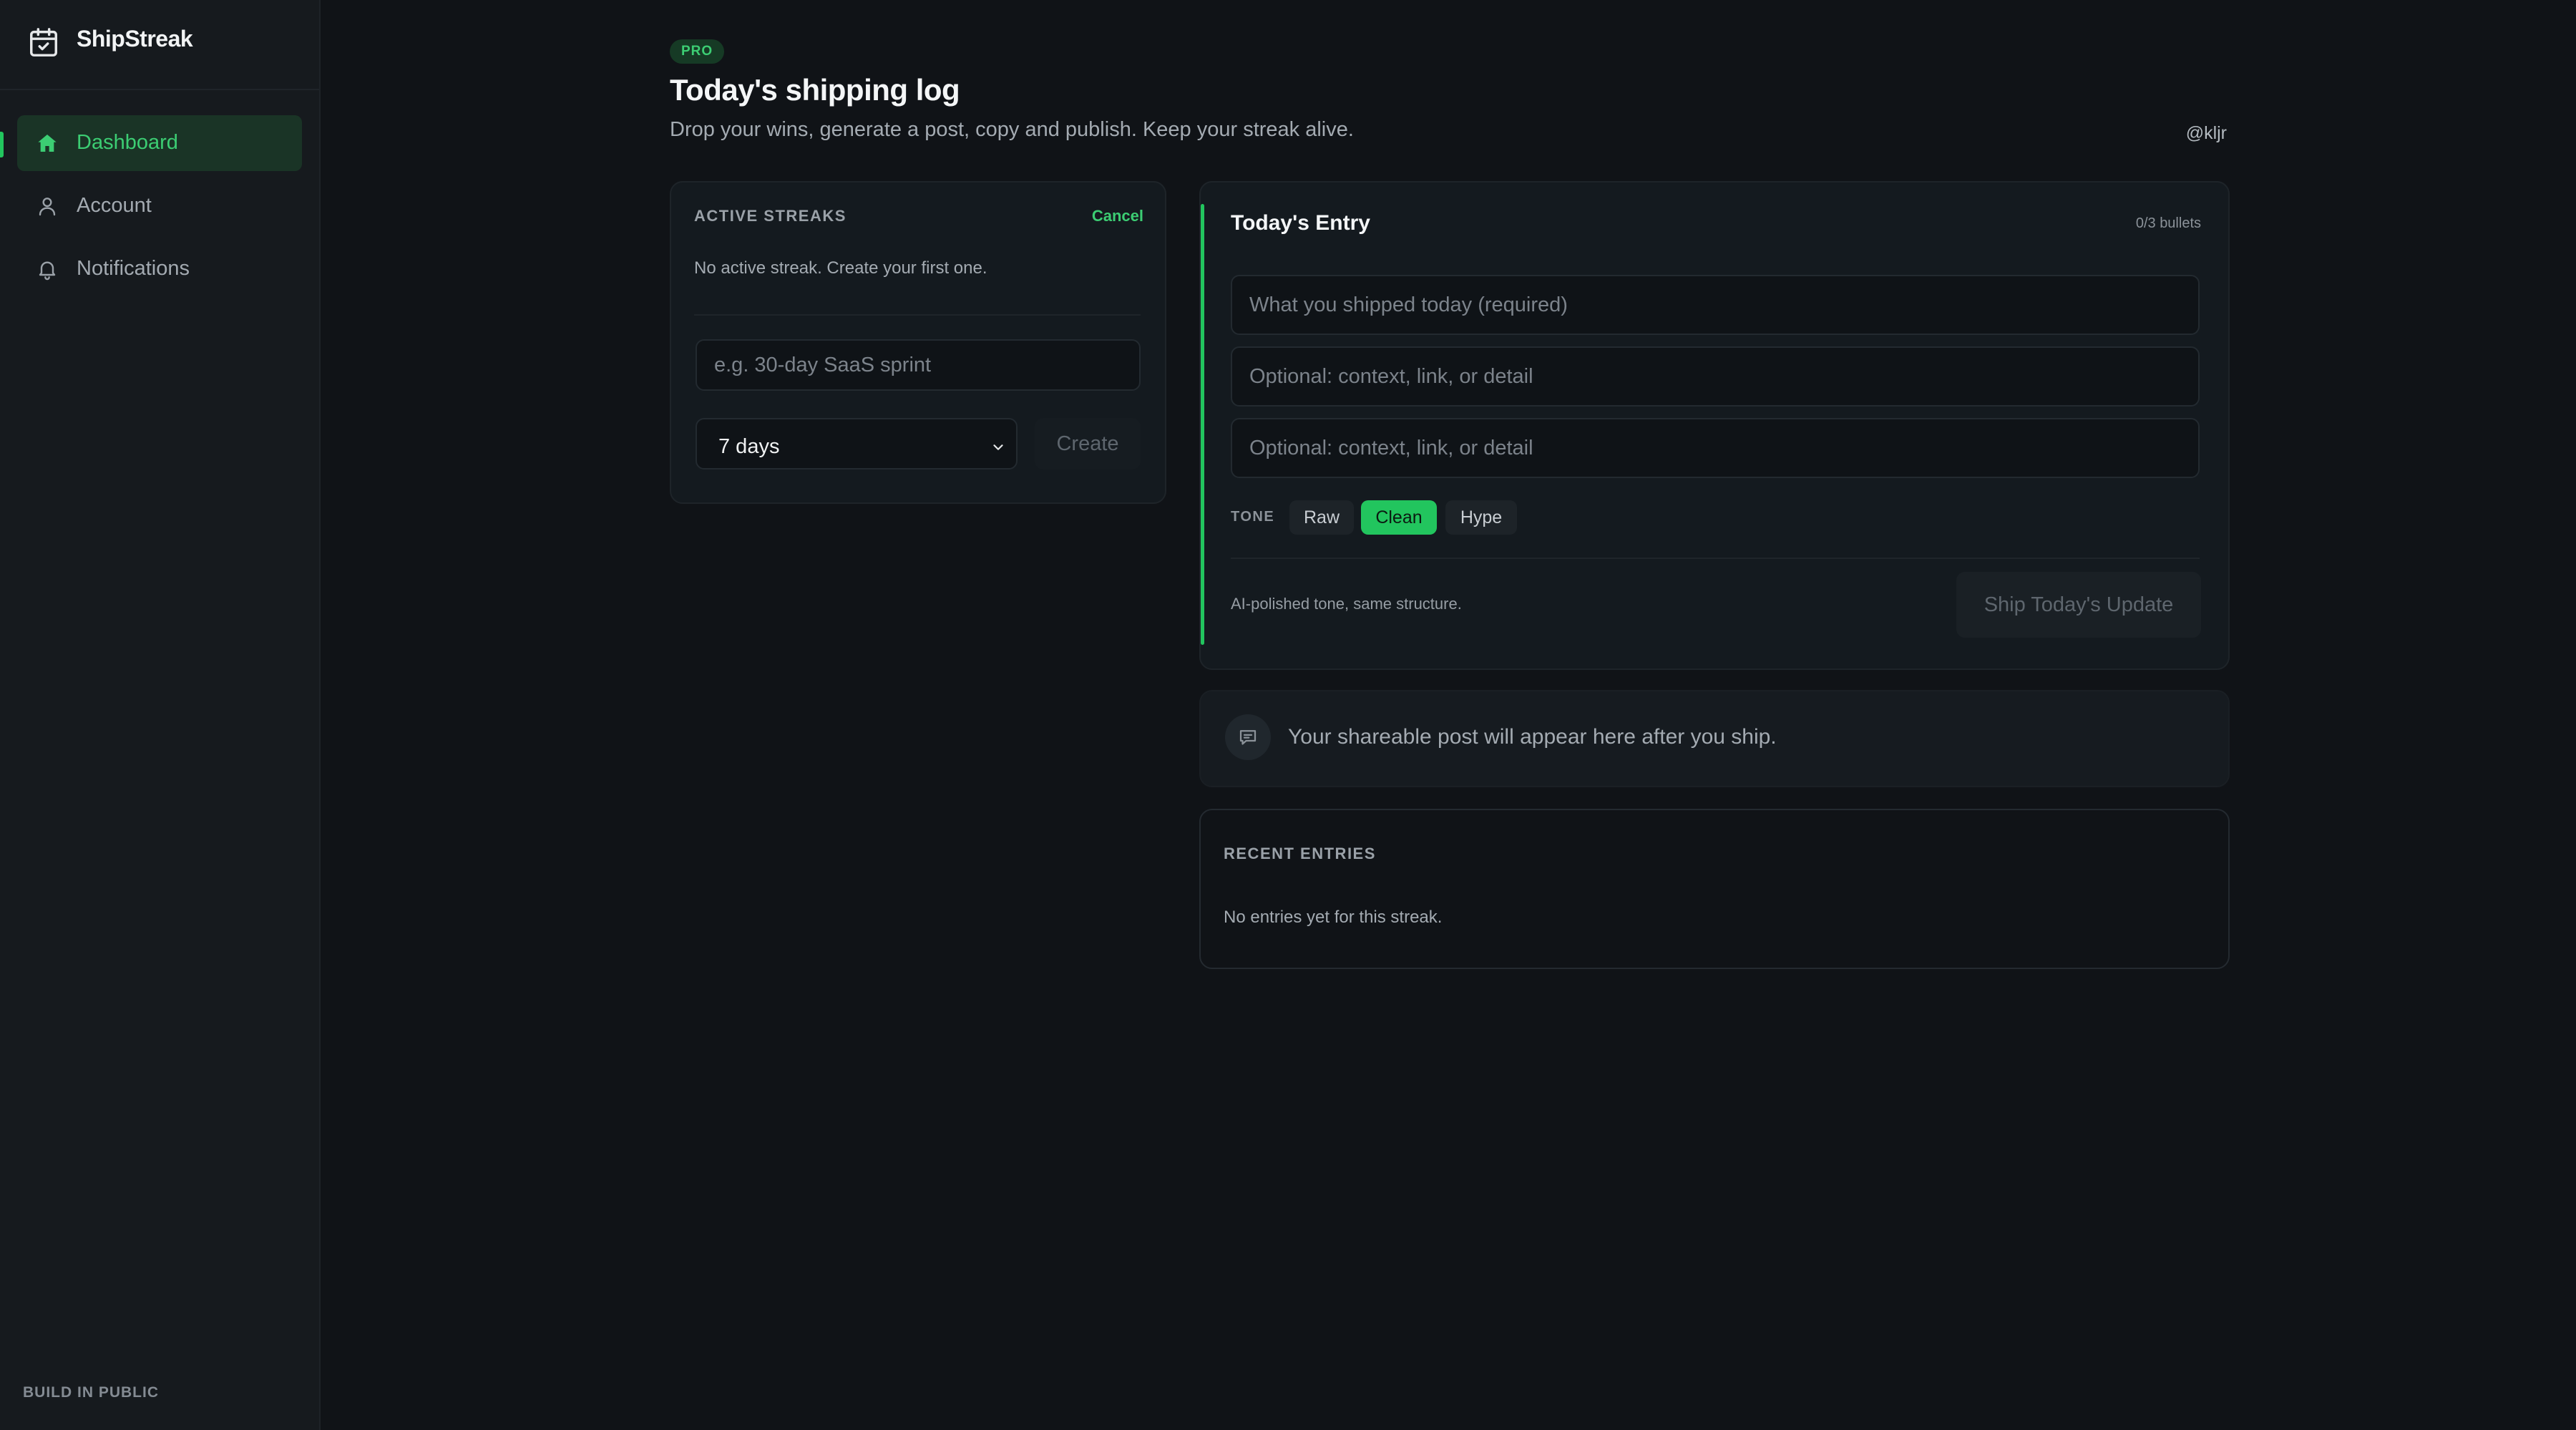 This screenshot has width=2576, height=1430. What do you see at coordinates (1253, 517) in the screenshot?
I see `tone-label: TONE` at bounding box center [1253, 517].